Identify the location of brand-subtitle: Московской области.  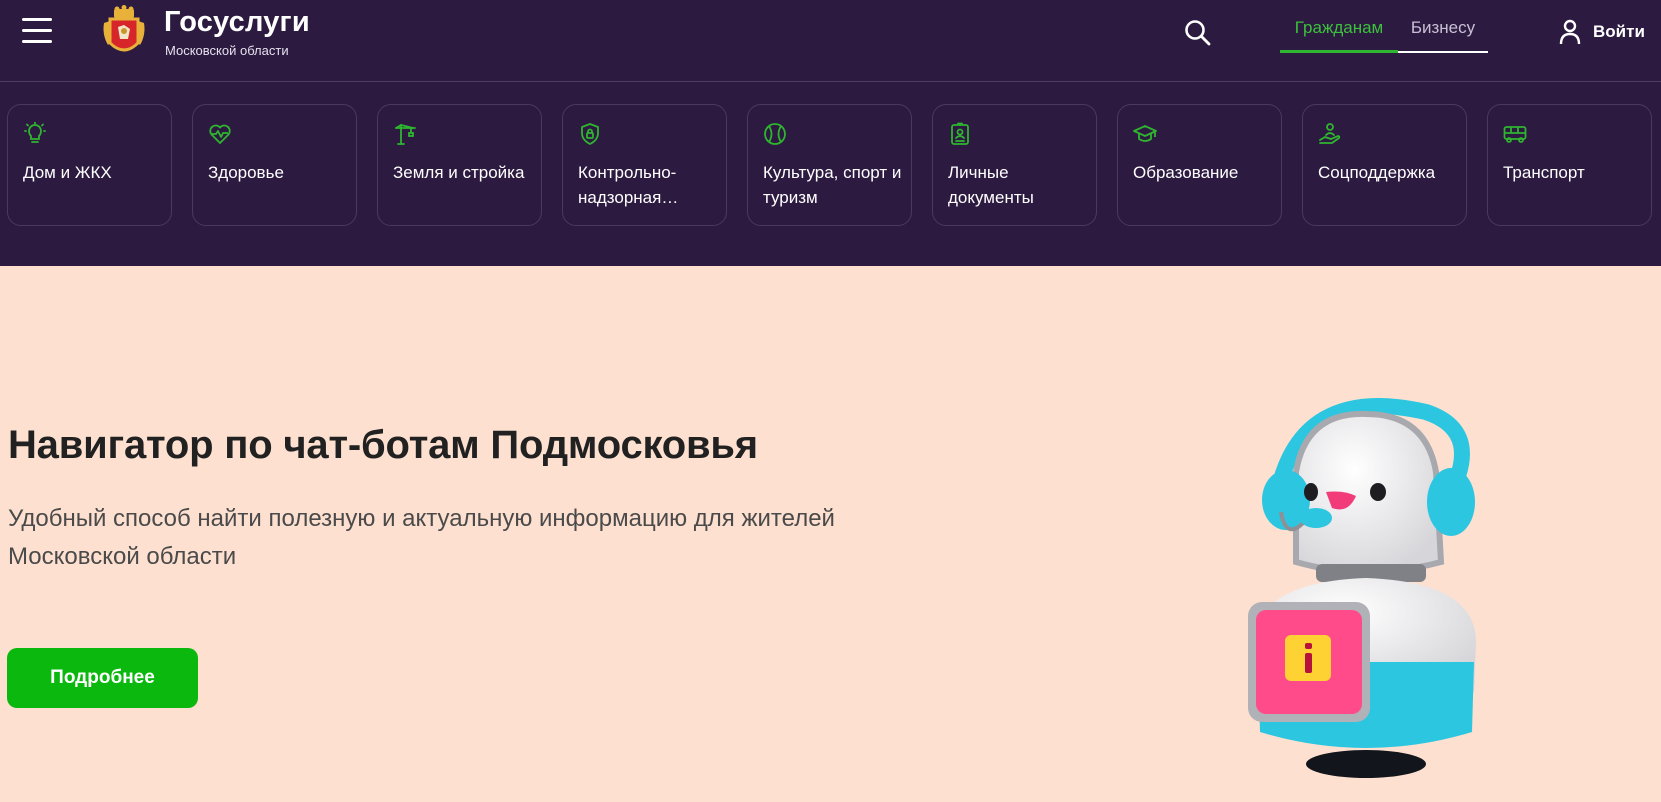
(227, 50).